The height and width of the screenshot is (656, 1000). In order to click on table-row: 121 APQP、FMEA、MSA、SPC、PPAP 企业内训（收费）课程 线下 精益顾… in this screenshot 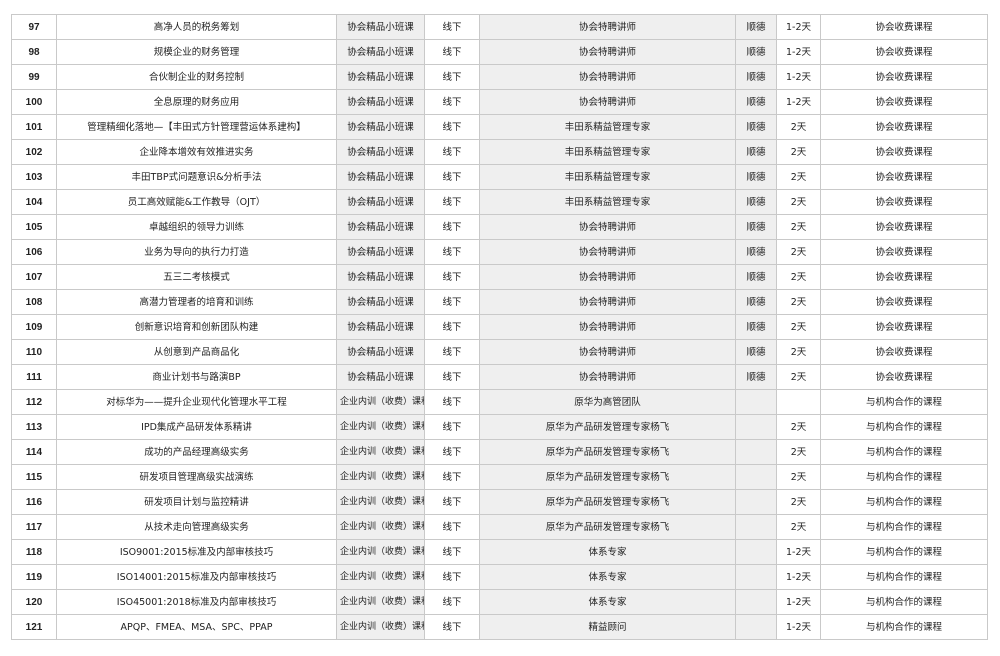, I will do `click(499, 627)`.